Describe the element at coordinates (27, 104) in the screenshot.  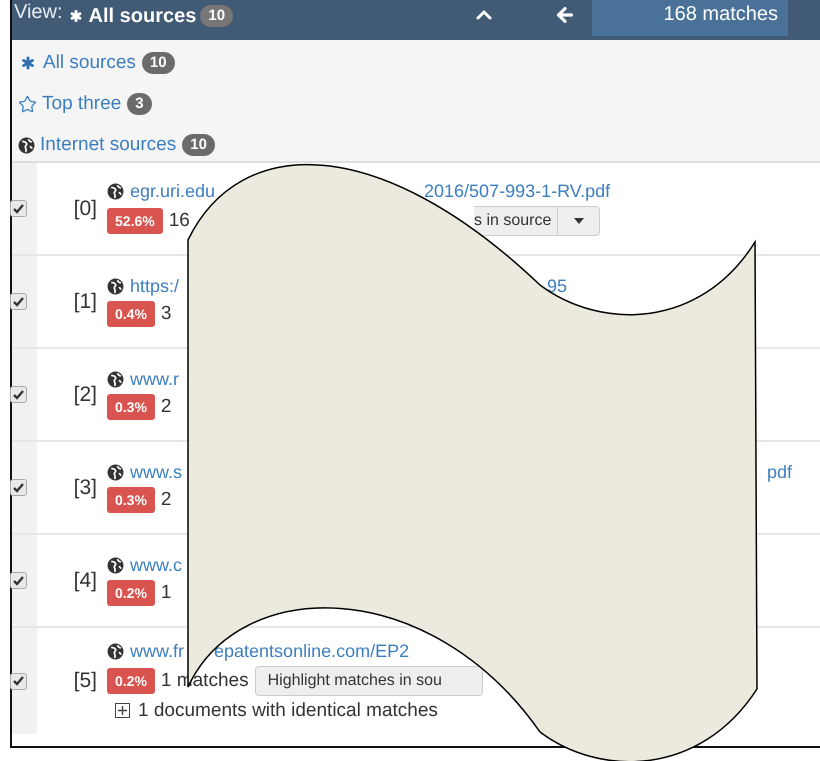
I see `star-icon` at that location.